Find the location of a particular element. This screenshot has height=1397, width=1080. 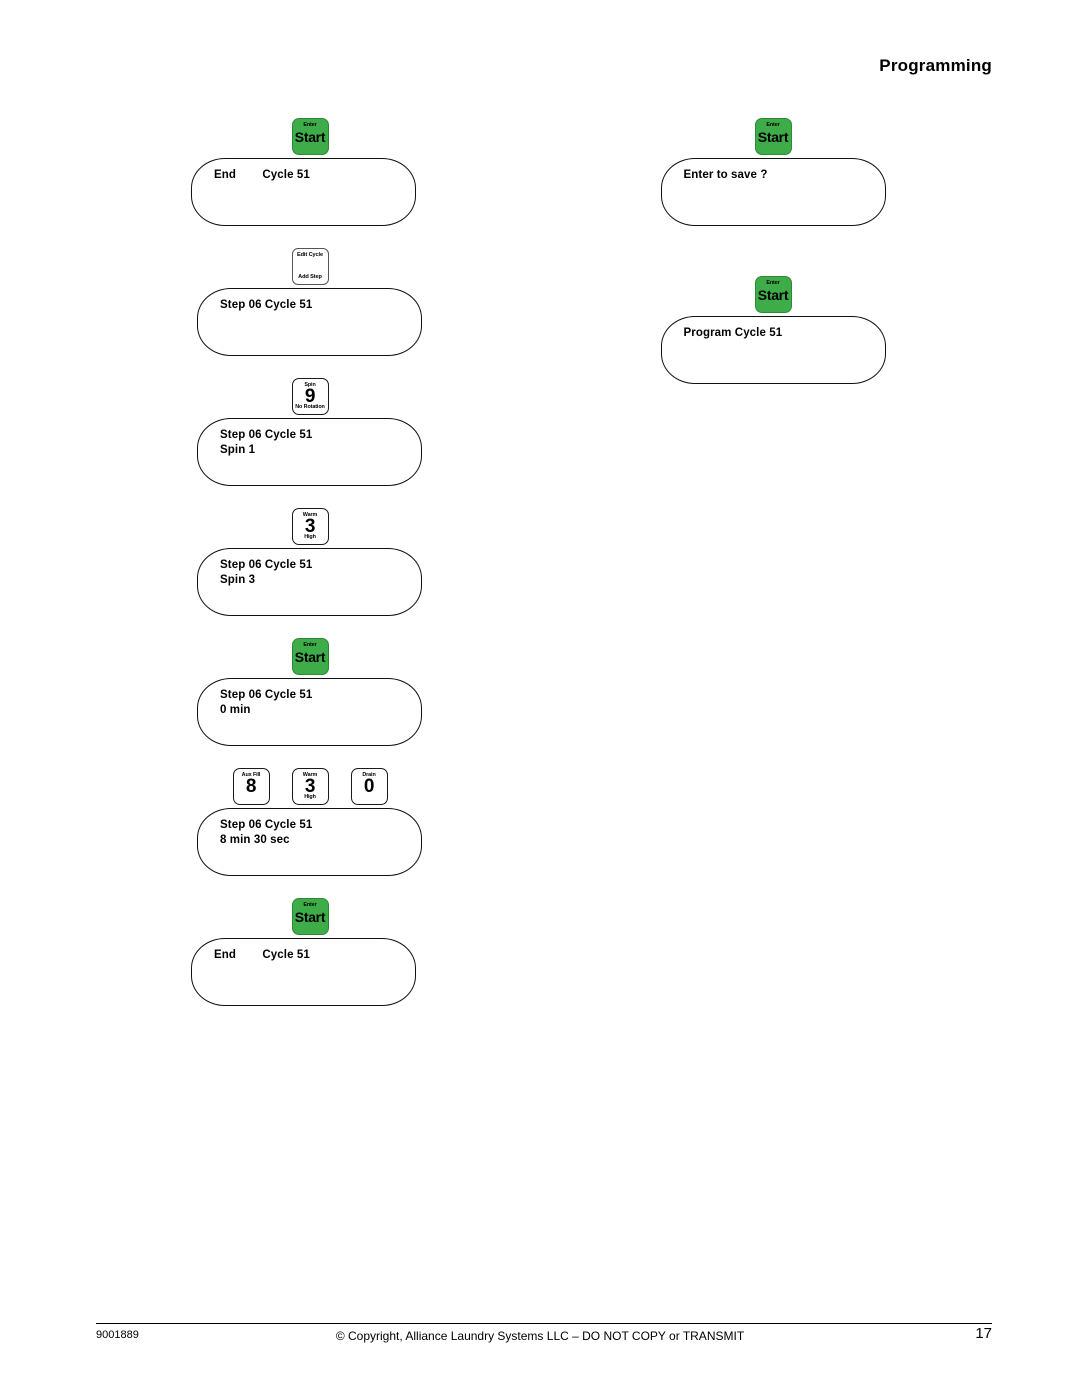

lcd-display-line: 8 min 30 sec is located at coordinates (255, 839).